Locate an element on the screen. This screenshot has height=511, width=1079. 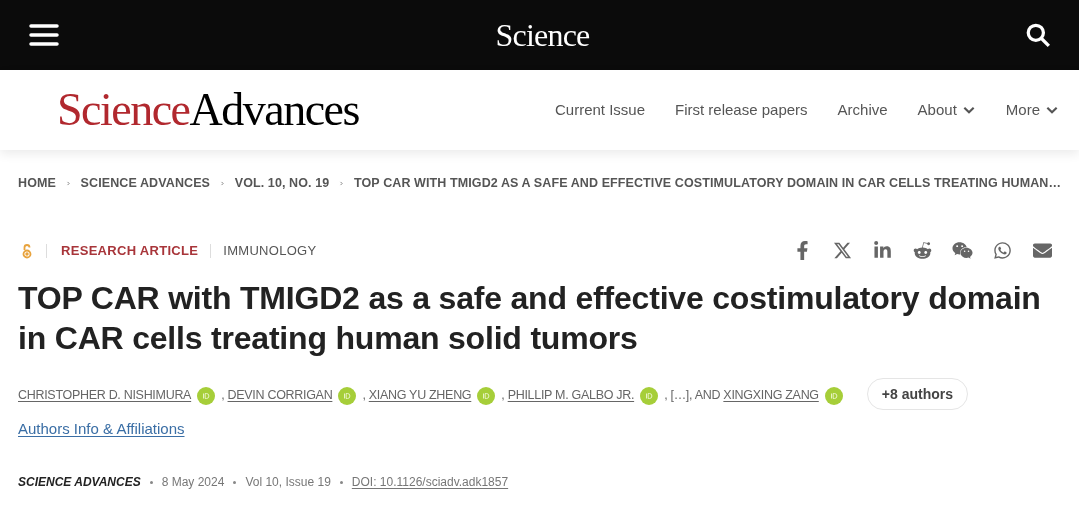
article-title: TOP CAR with TMIGD2 as a safe and effective costimulatory domain in CAR cells treating human solid tumors is located at coordinates (529, 319).